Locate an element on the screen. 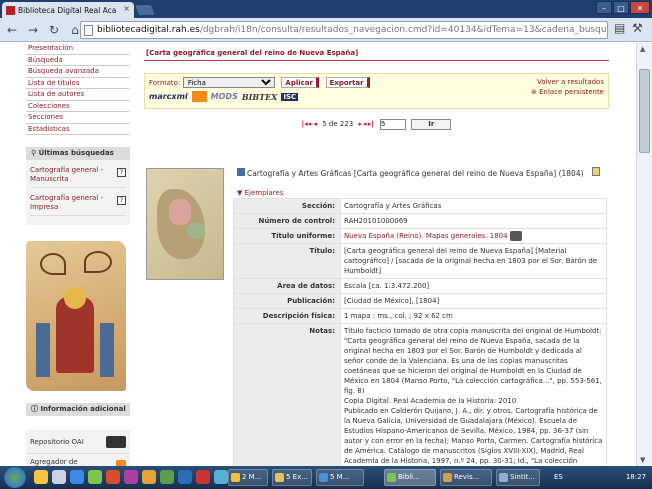 This screenshot has width=652, height=489. rss-square-icon is located at coordinates (199, 96).